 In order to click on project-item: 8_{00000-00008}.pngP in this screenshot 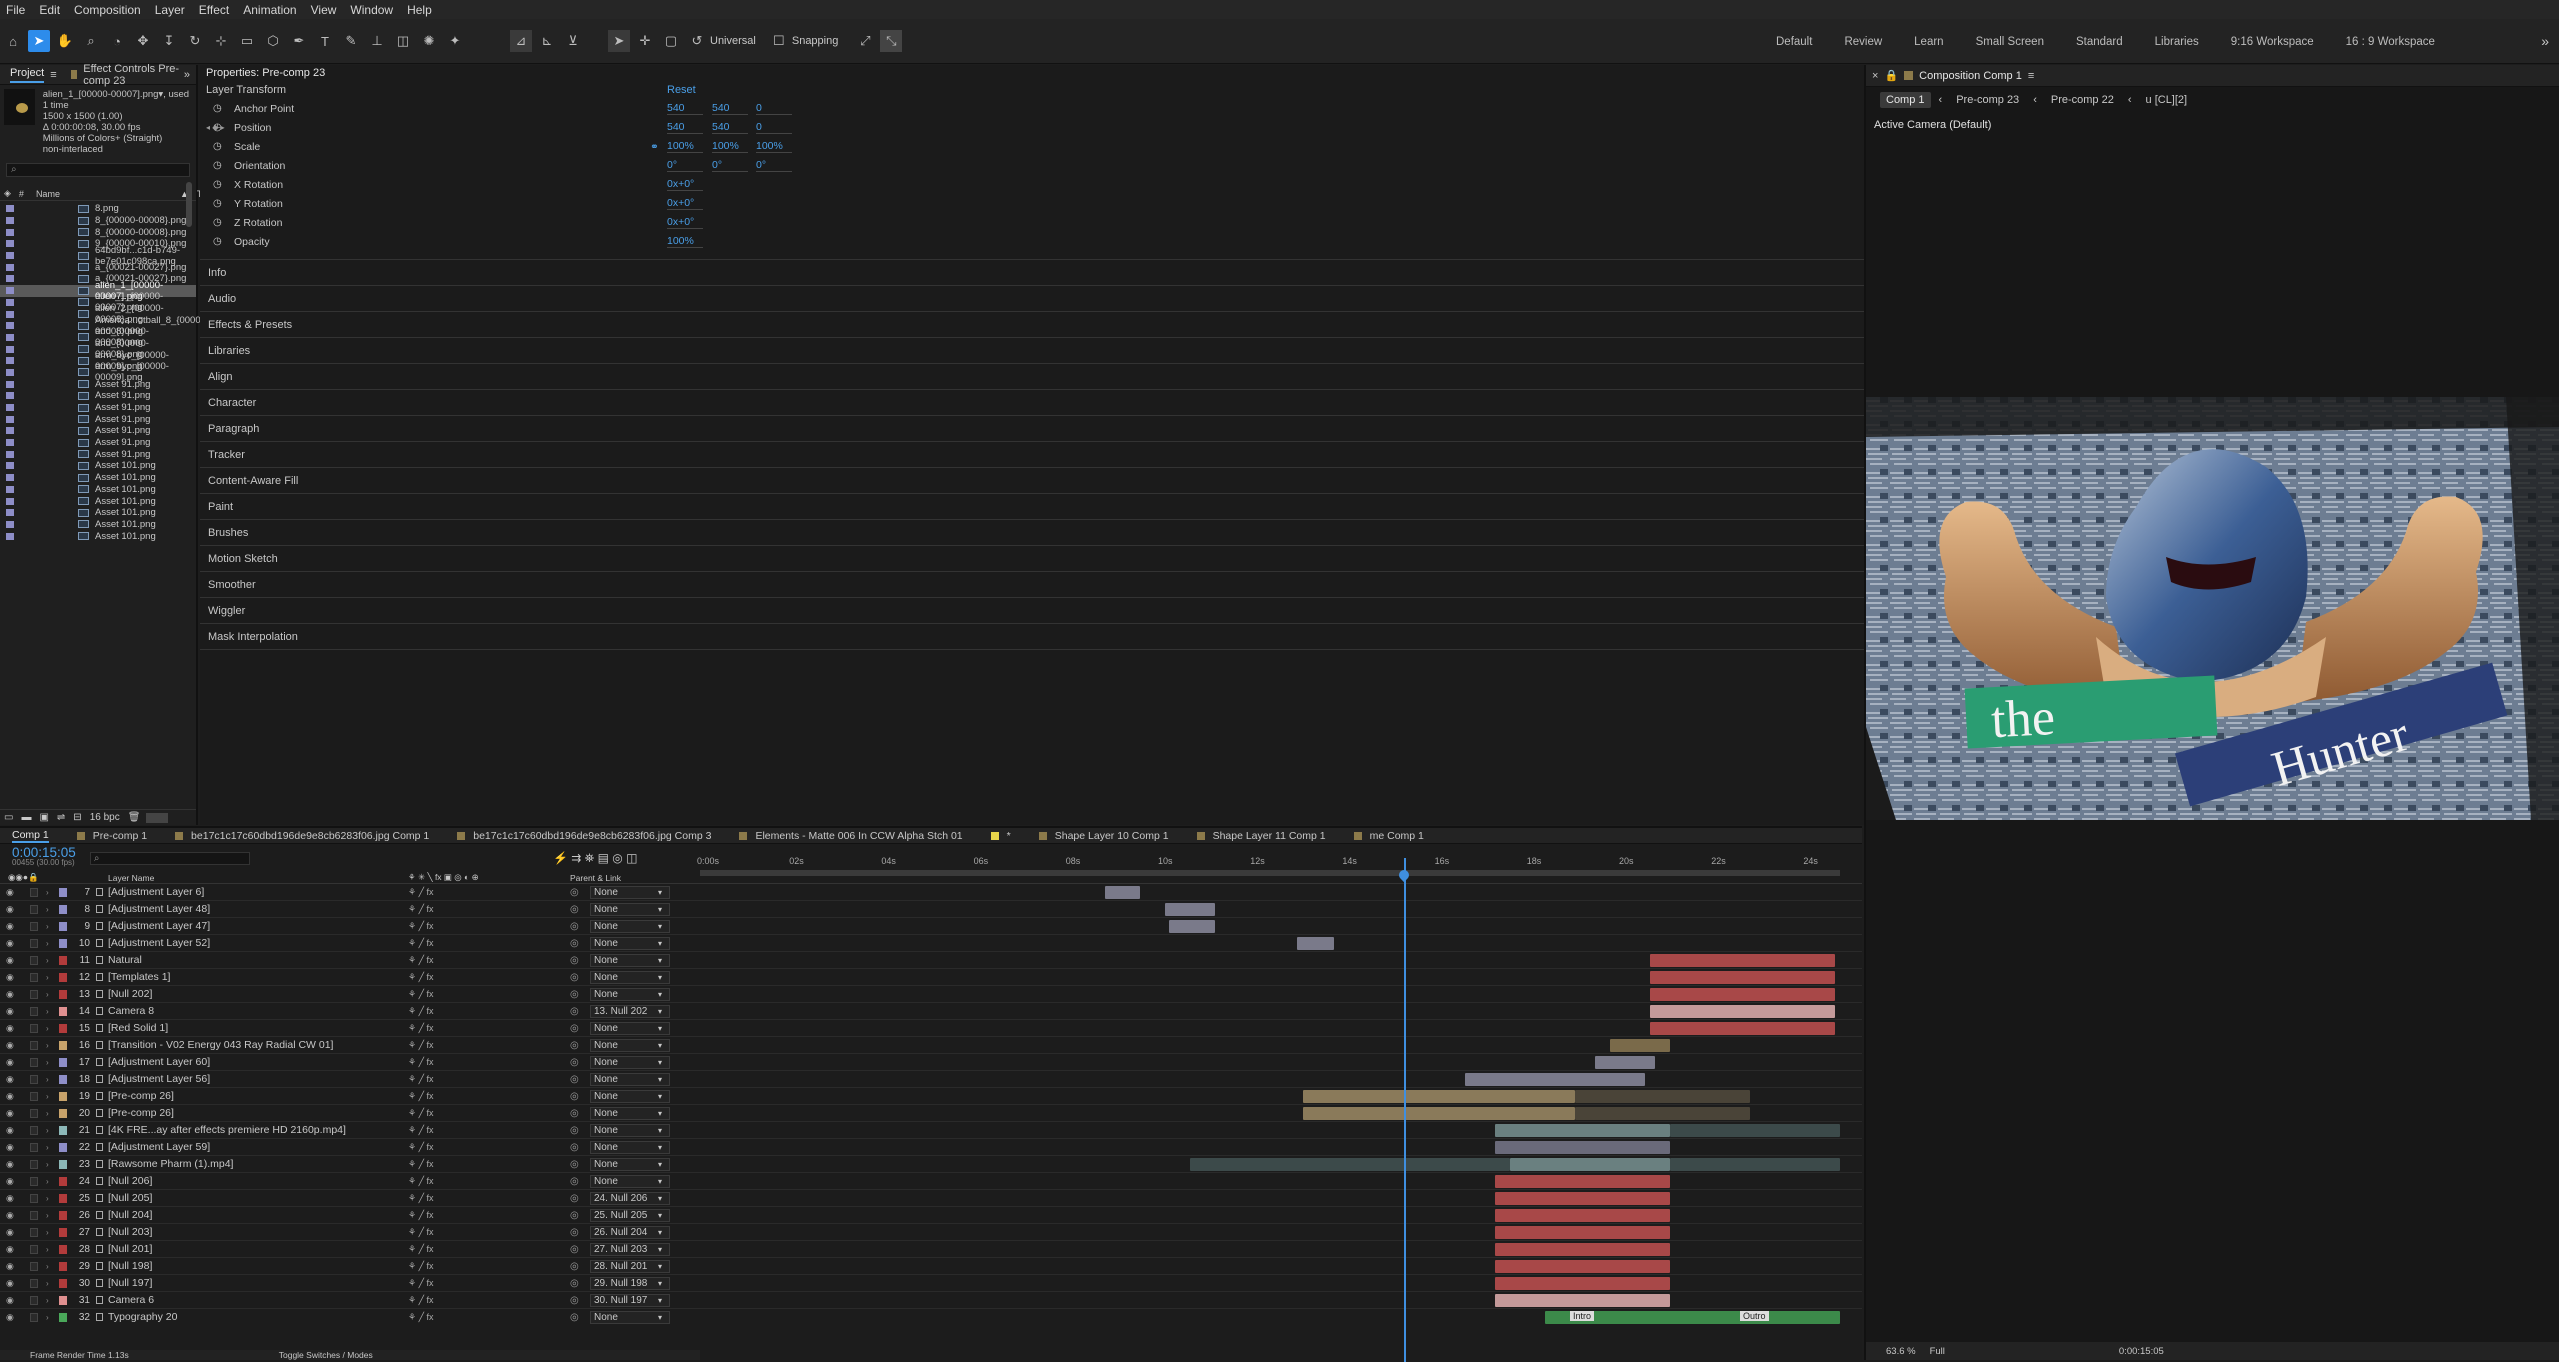, I will do `click(147, 232)`.